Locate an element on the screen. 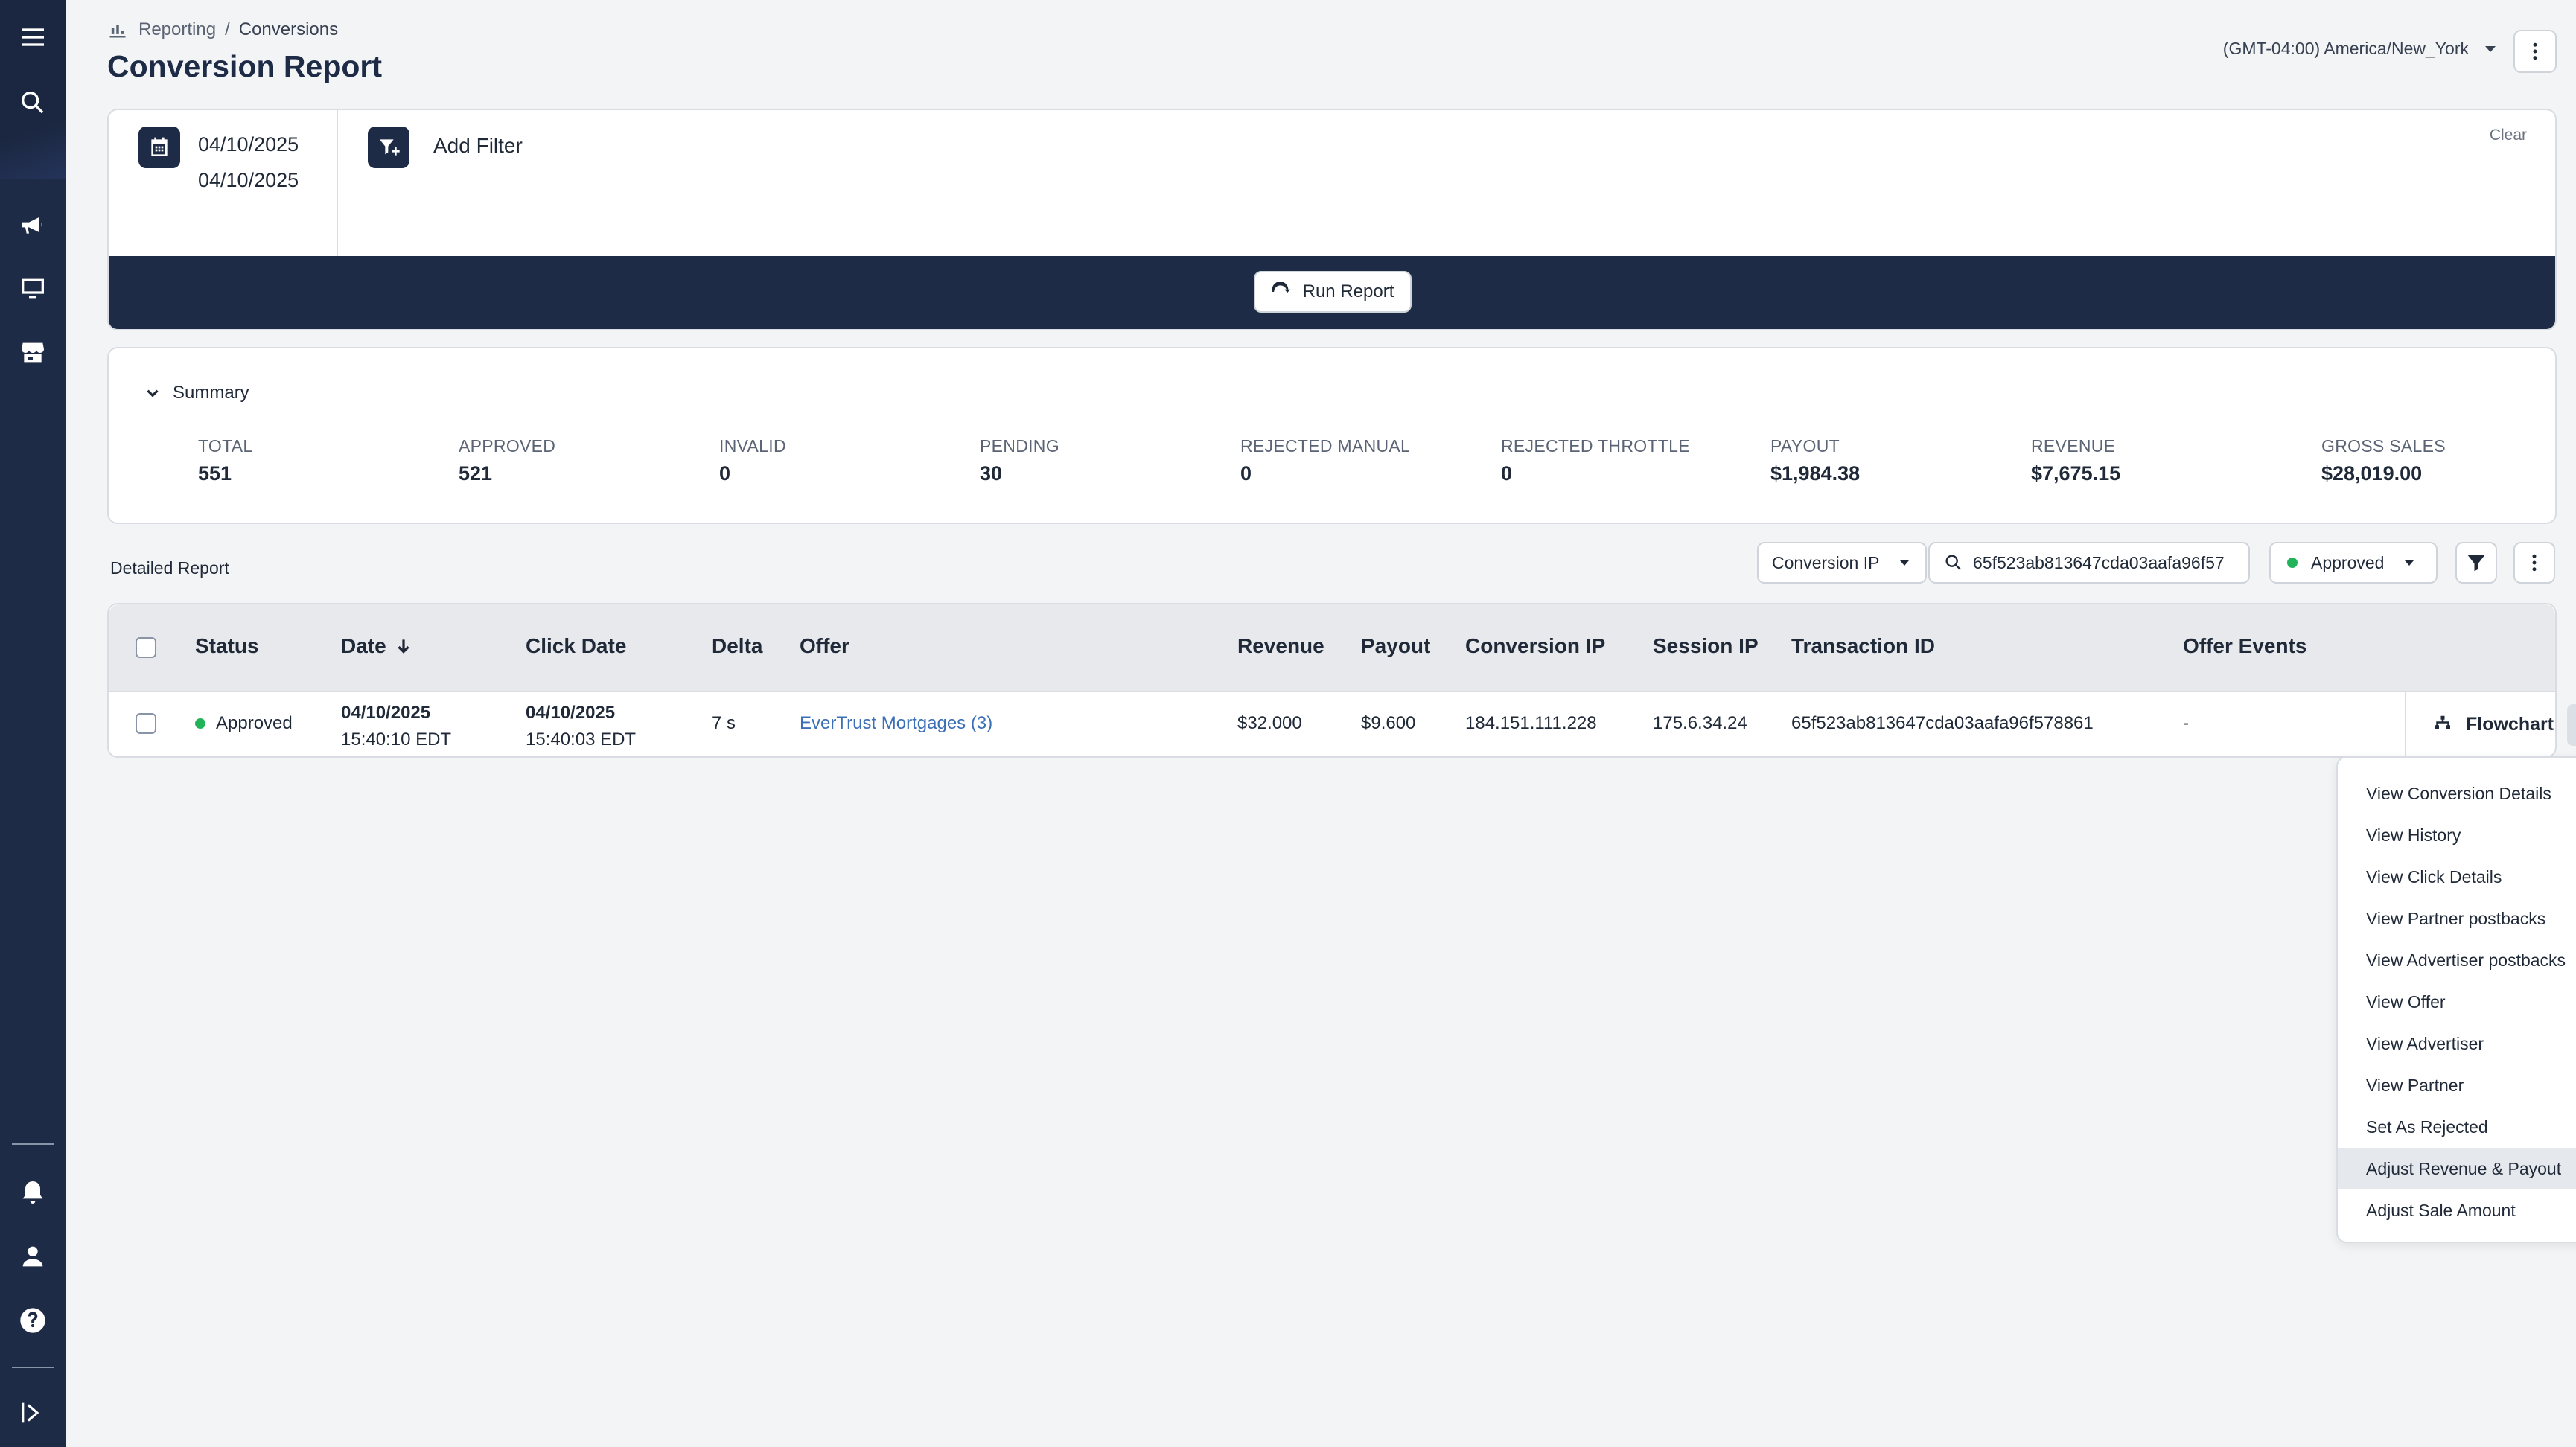 This screenshot has height=1447, width=2576. date-time-value: 15:40:10 EDT is located at coordinates (396, 739).